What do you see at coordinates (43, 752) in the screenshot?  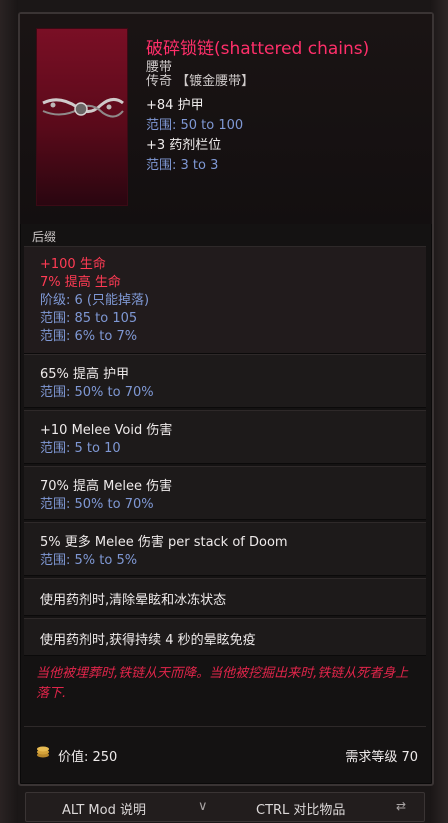 I see `coin-stack-icon` at bounding box center [43, 752].